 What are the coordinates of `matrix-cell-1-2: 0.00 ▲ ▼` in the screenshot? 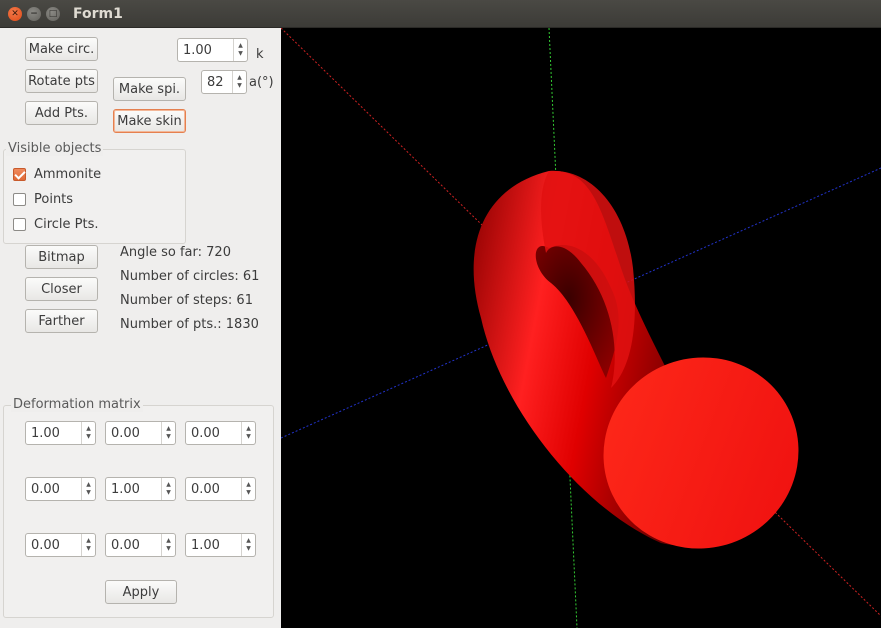 It's located at (220, 489).